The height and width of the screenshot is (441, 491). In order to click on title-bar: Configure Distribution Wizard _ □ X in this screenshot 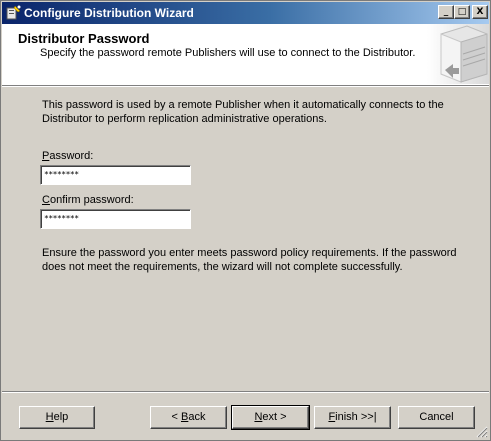, I will do `click(245, 13)`.